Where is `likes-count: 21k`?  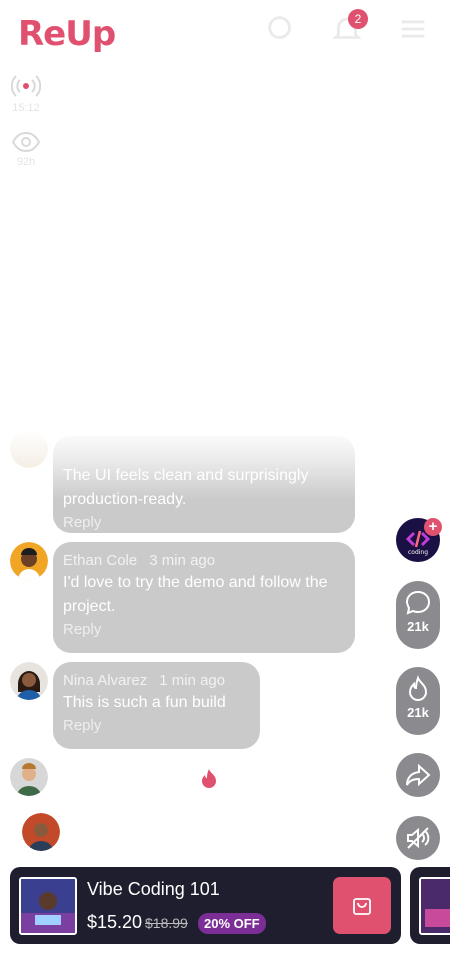
likes-count: 21k is located at coordinates (418, 712).